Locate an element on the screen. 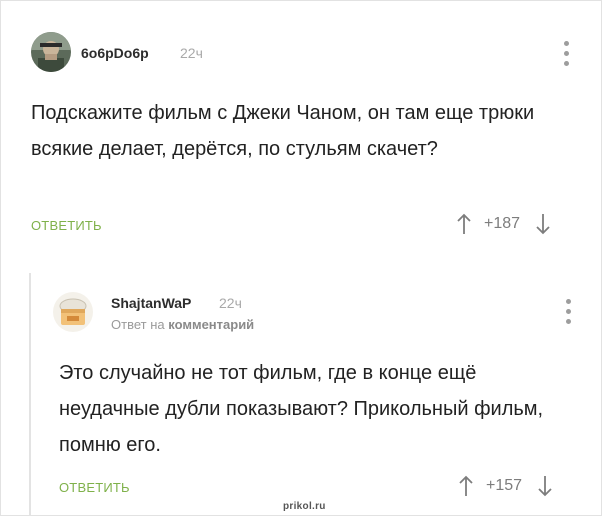 This screenshot has width=602, height=516. vote-controls: +187 is located at coordinates (503, 224).